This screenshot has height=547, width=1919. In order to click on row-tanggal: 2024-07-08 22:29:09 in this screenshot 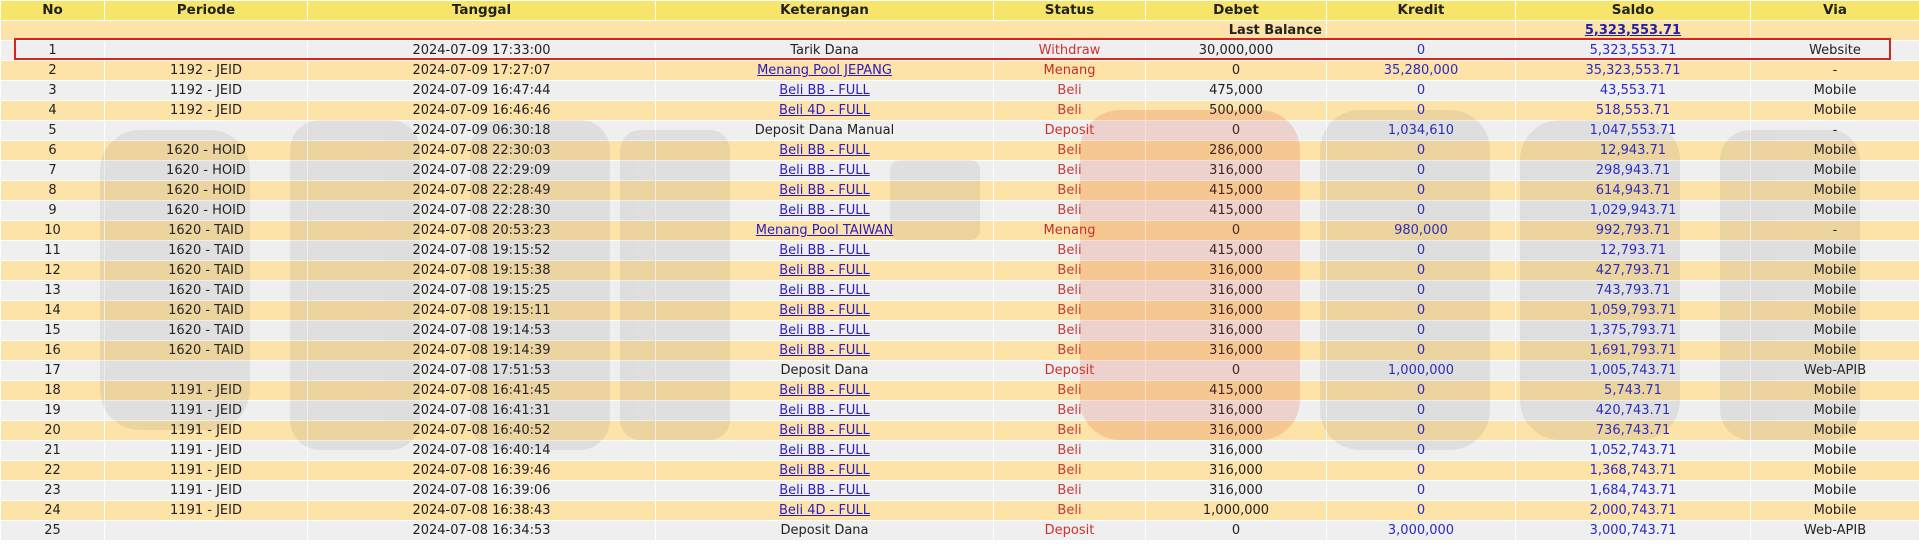, I will do `click(481, 170)`.